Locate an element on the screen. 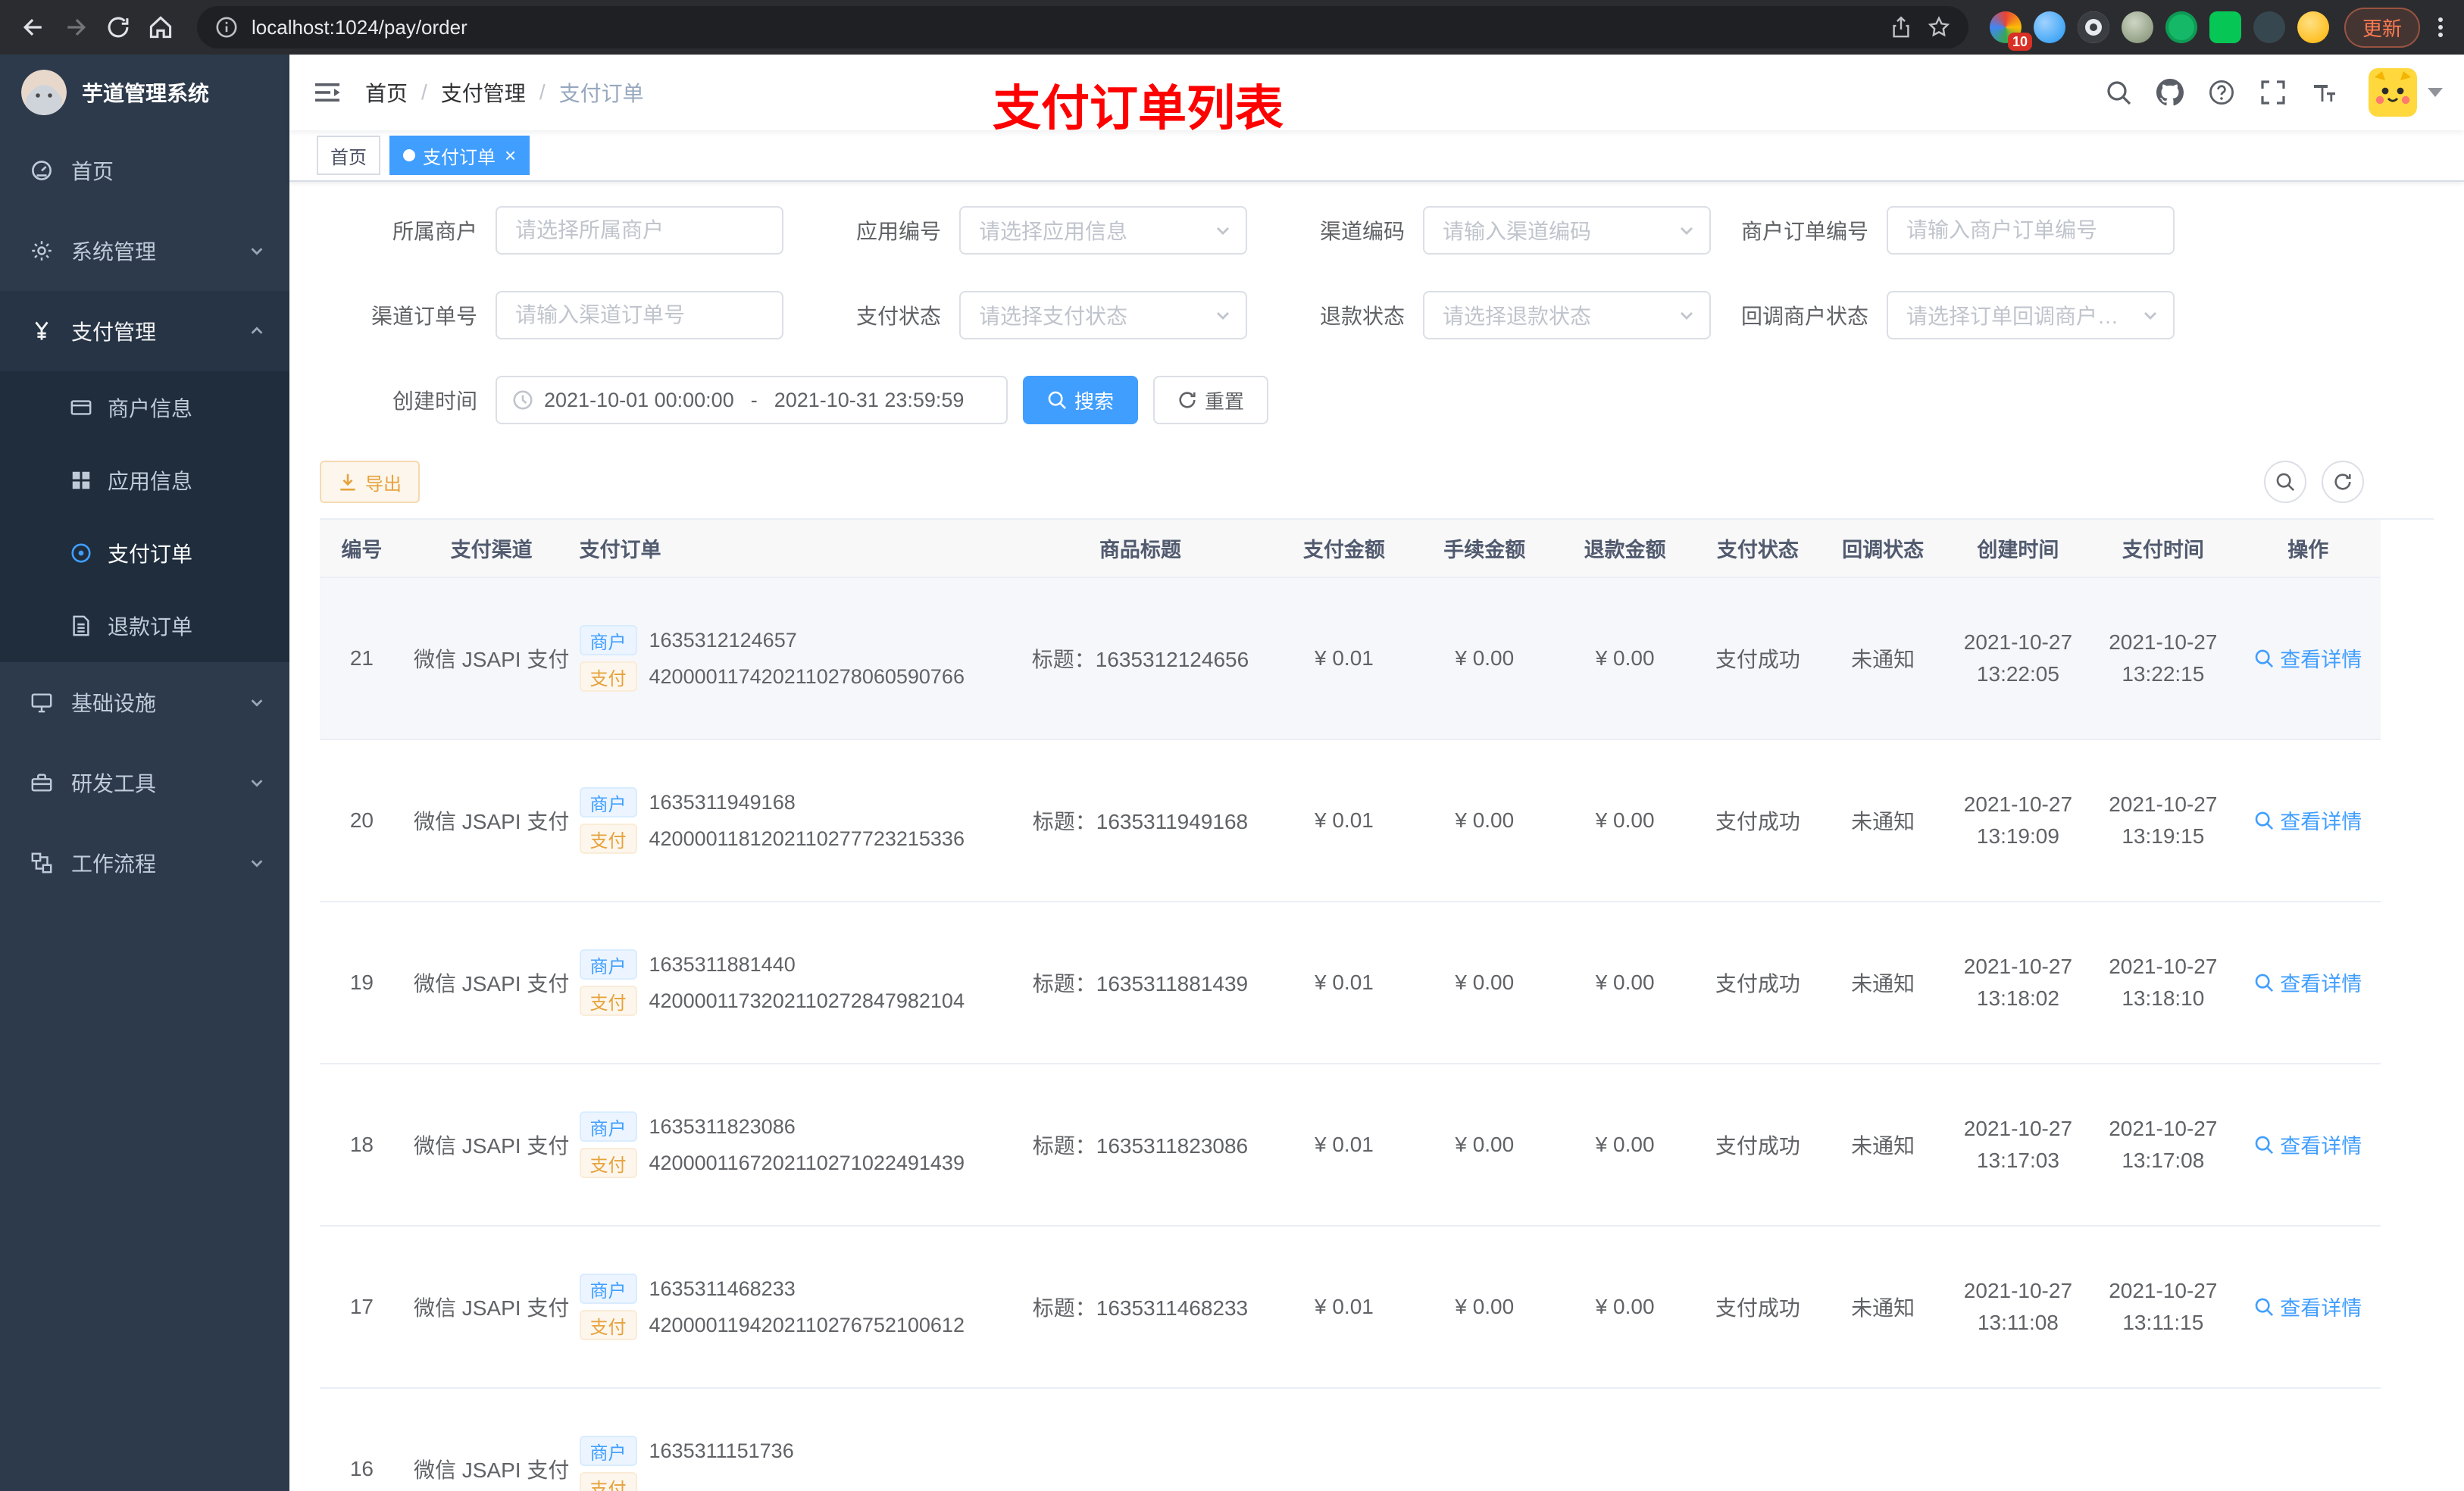 Image resolution: width=2464 pixels, height=1491 pixels. pay-status-select: 请选择支付状态 is located at coordinates (1103, 315).